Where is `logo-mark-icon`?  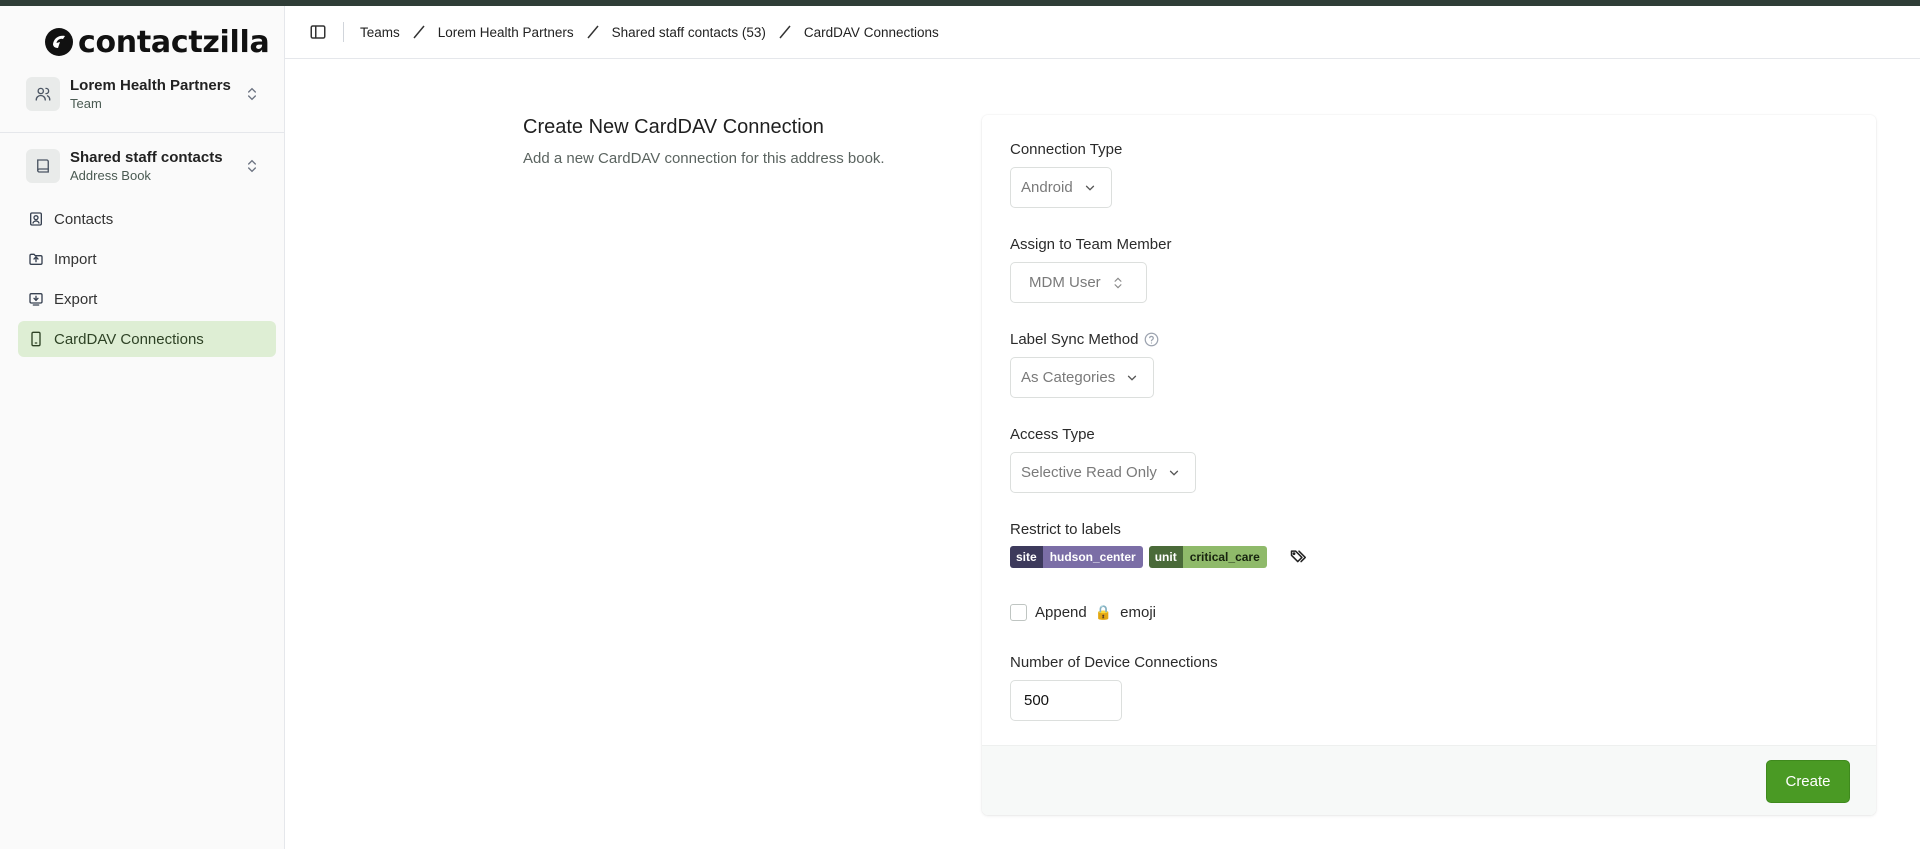 logo-mark-icon is located at coordinates (59, 42).